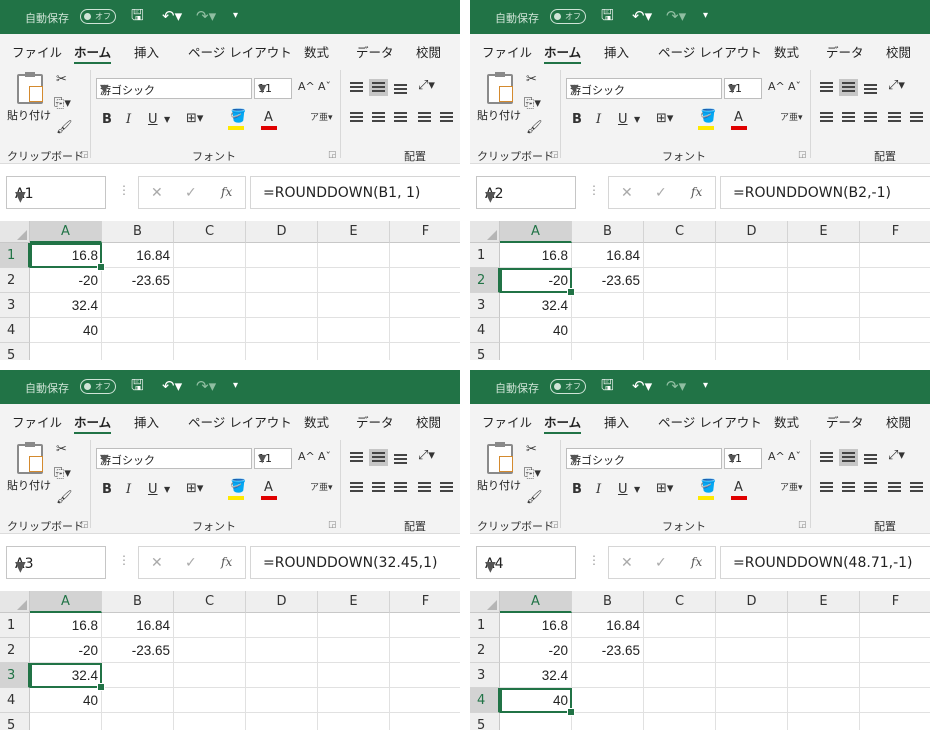 Image resolution: width=930 pixels, height=730 pixels. What do you see at coordinates (680, 721) in the screenshot?
I see `cell-C5` at bounding box center [680, 721].